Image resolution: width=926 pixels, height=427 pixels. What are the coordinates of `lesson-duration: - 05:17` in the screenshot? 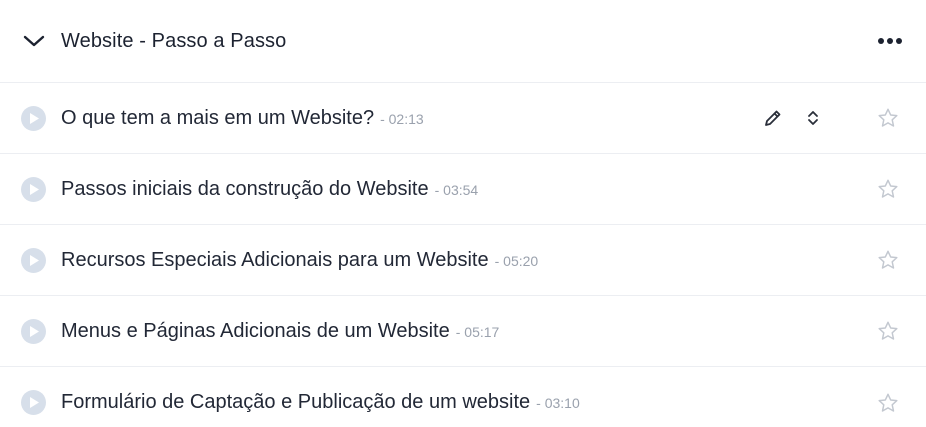 It's located at (477, 331).